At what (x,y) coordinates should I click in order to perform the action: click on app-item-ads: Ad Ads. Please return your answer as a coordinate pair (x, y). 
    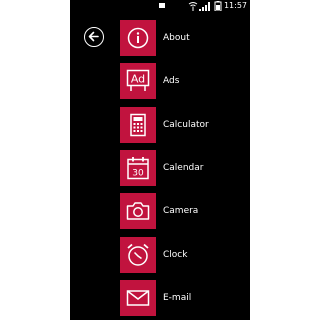
    Looking at the image, I should click on (185, 81).